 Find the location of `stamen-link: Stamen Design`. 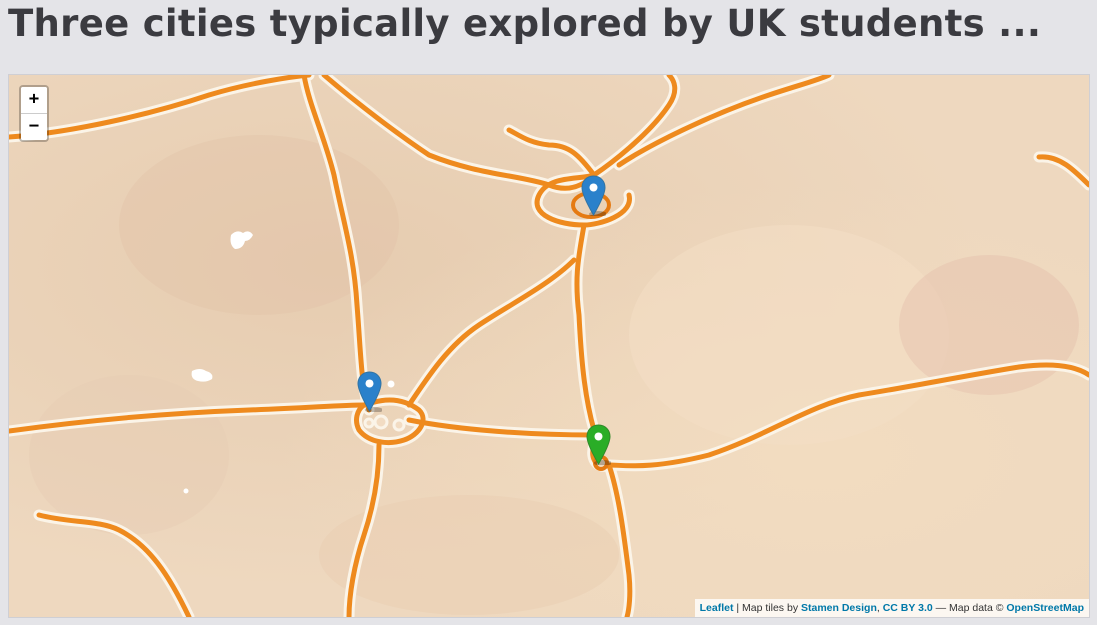

stamen-link: Stamen Design is located at coordinates (839, 608).